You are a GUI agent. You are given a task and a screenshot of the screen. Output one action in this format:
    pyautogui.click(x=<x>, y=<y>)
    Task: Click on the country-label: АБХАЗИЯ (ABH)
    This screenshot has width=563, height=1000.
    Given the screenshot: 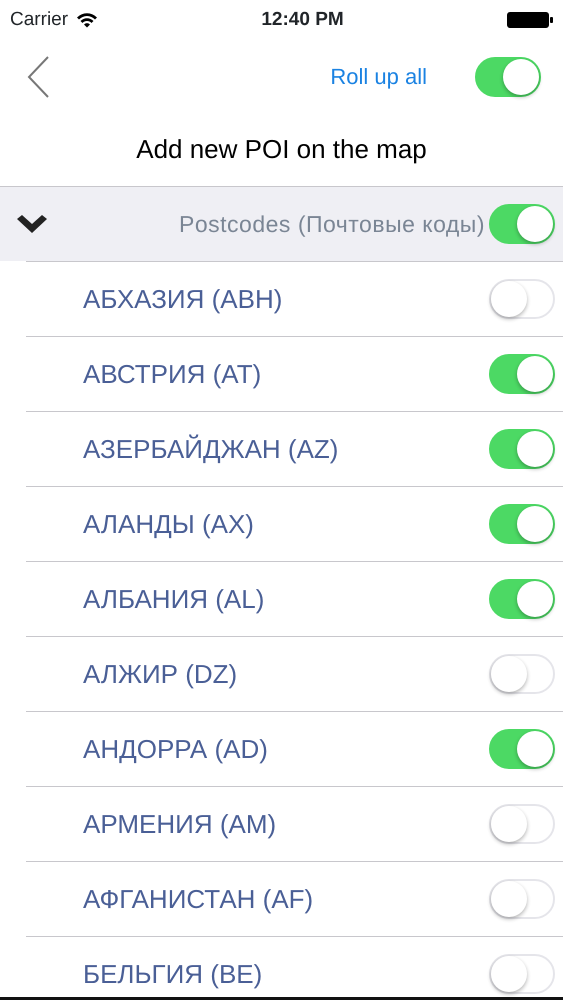 What is the action you would take?
    pyautogui.click(x=182, y=299)
    